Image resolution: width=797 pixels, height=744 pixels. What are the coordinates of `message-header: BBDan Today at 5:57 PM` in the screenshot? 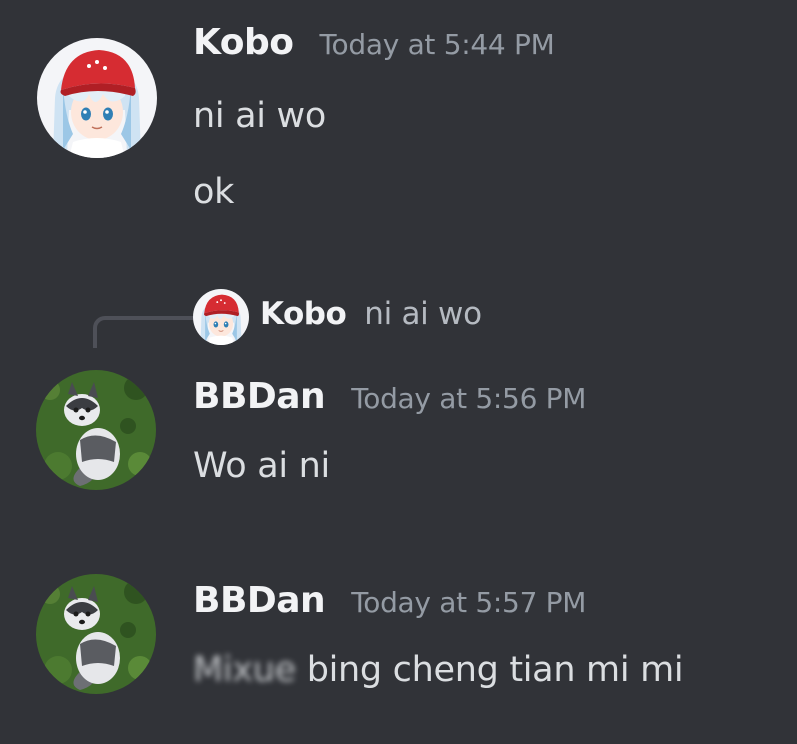 It's located at (389, 600).